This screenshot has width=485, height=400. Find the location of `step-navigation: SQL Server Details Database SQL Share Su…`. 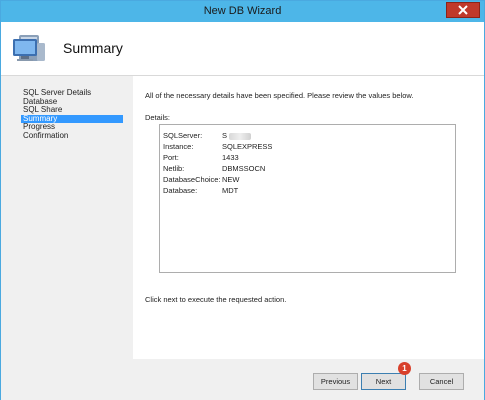

step-navigation: SQL Server Details Database SQL Share Su… is located at coordinates (72, 114).